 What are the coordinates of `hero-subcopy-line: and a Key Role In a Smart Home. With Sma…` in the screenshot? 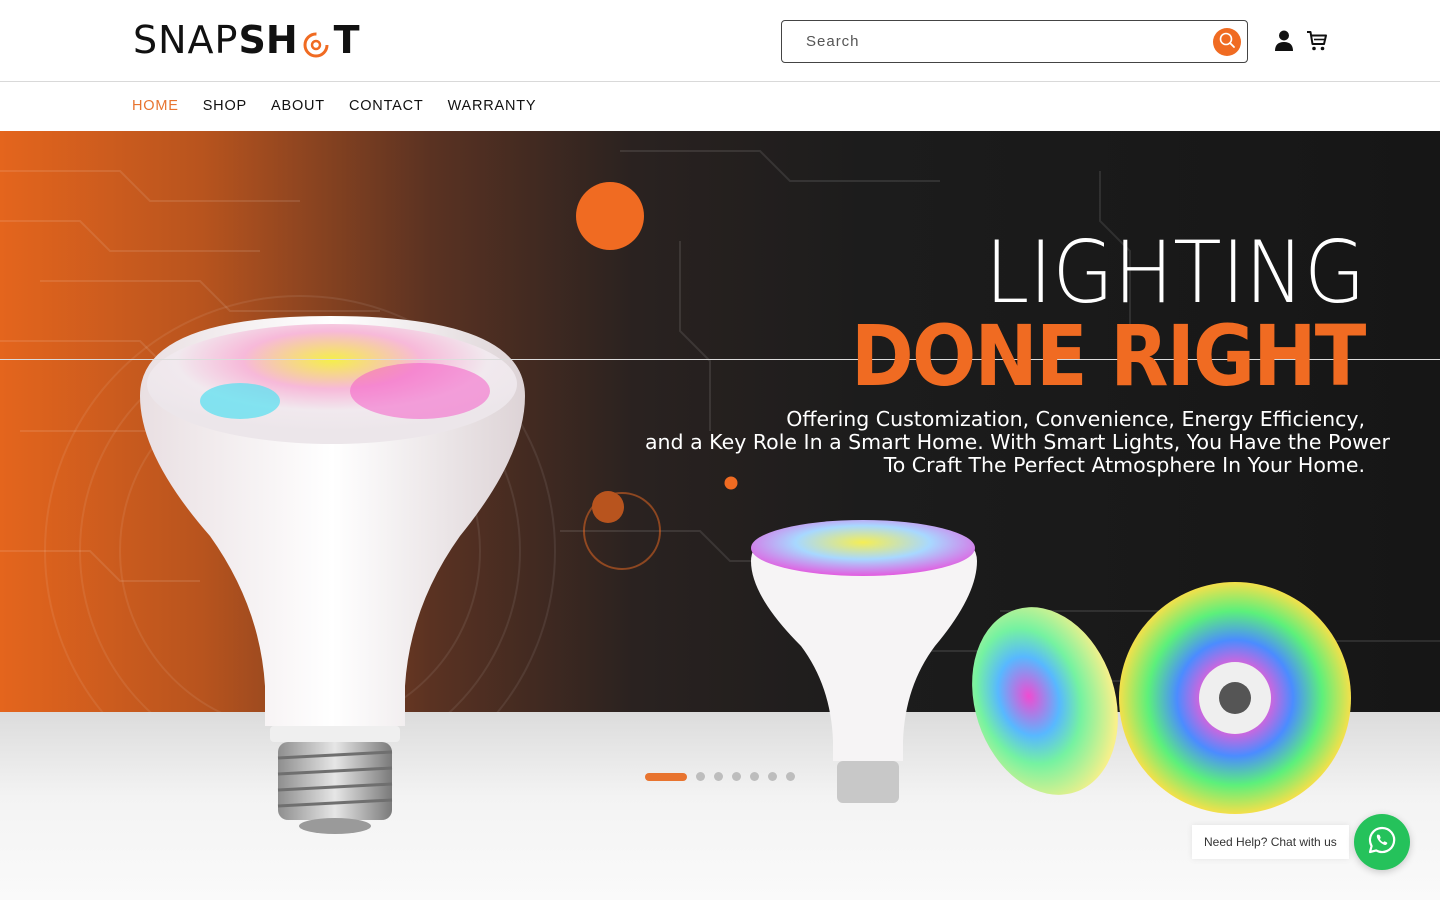 It's located at (1017, 442).